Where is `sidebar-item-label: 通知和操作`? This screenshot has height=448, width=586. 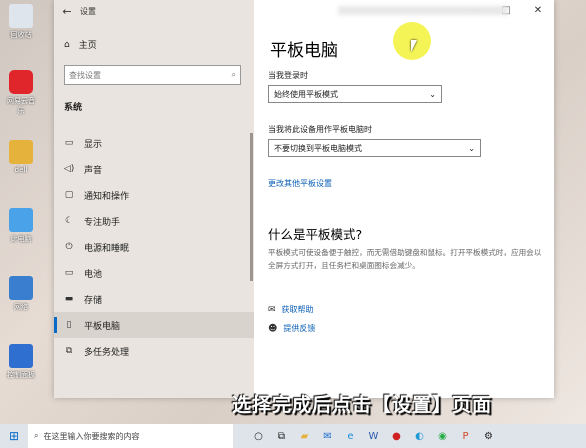
sidebar-item-label: 通知和操作 is located at coordinates (107, 196).